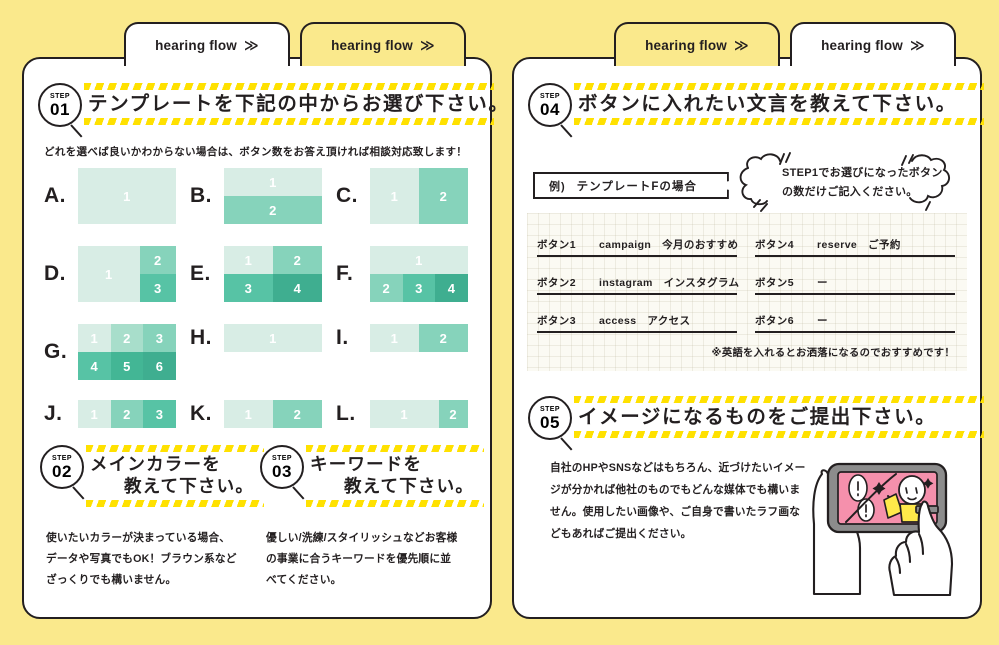 This screenshot has width=999, height=645. I want to click on worksheet-note: ※英語を入れるとお洒落になるのでおすすめです！, so click(833, 353).